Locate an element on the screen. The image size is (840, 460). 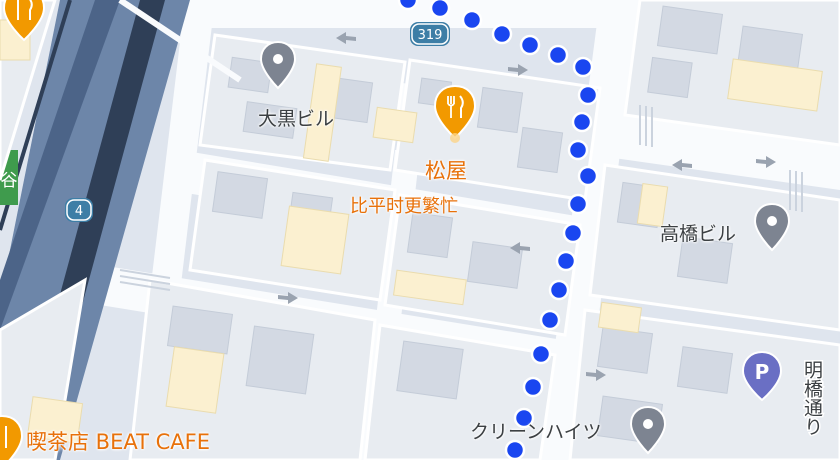
route-shield-4-label: 4 is located at coordinates (79, 211).